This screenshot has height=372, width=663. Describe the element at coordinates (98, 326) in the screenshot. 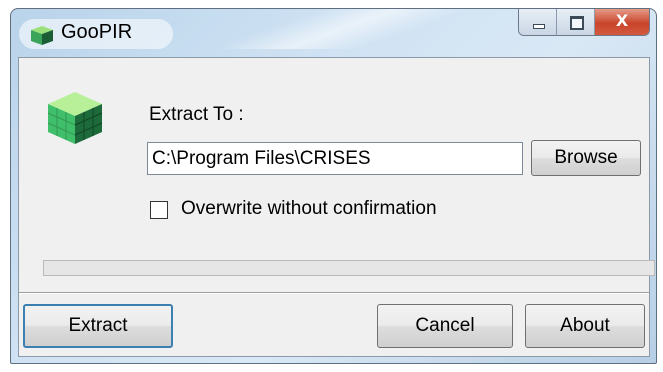

I see `extract-button: Extract` at that location.